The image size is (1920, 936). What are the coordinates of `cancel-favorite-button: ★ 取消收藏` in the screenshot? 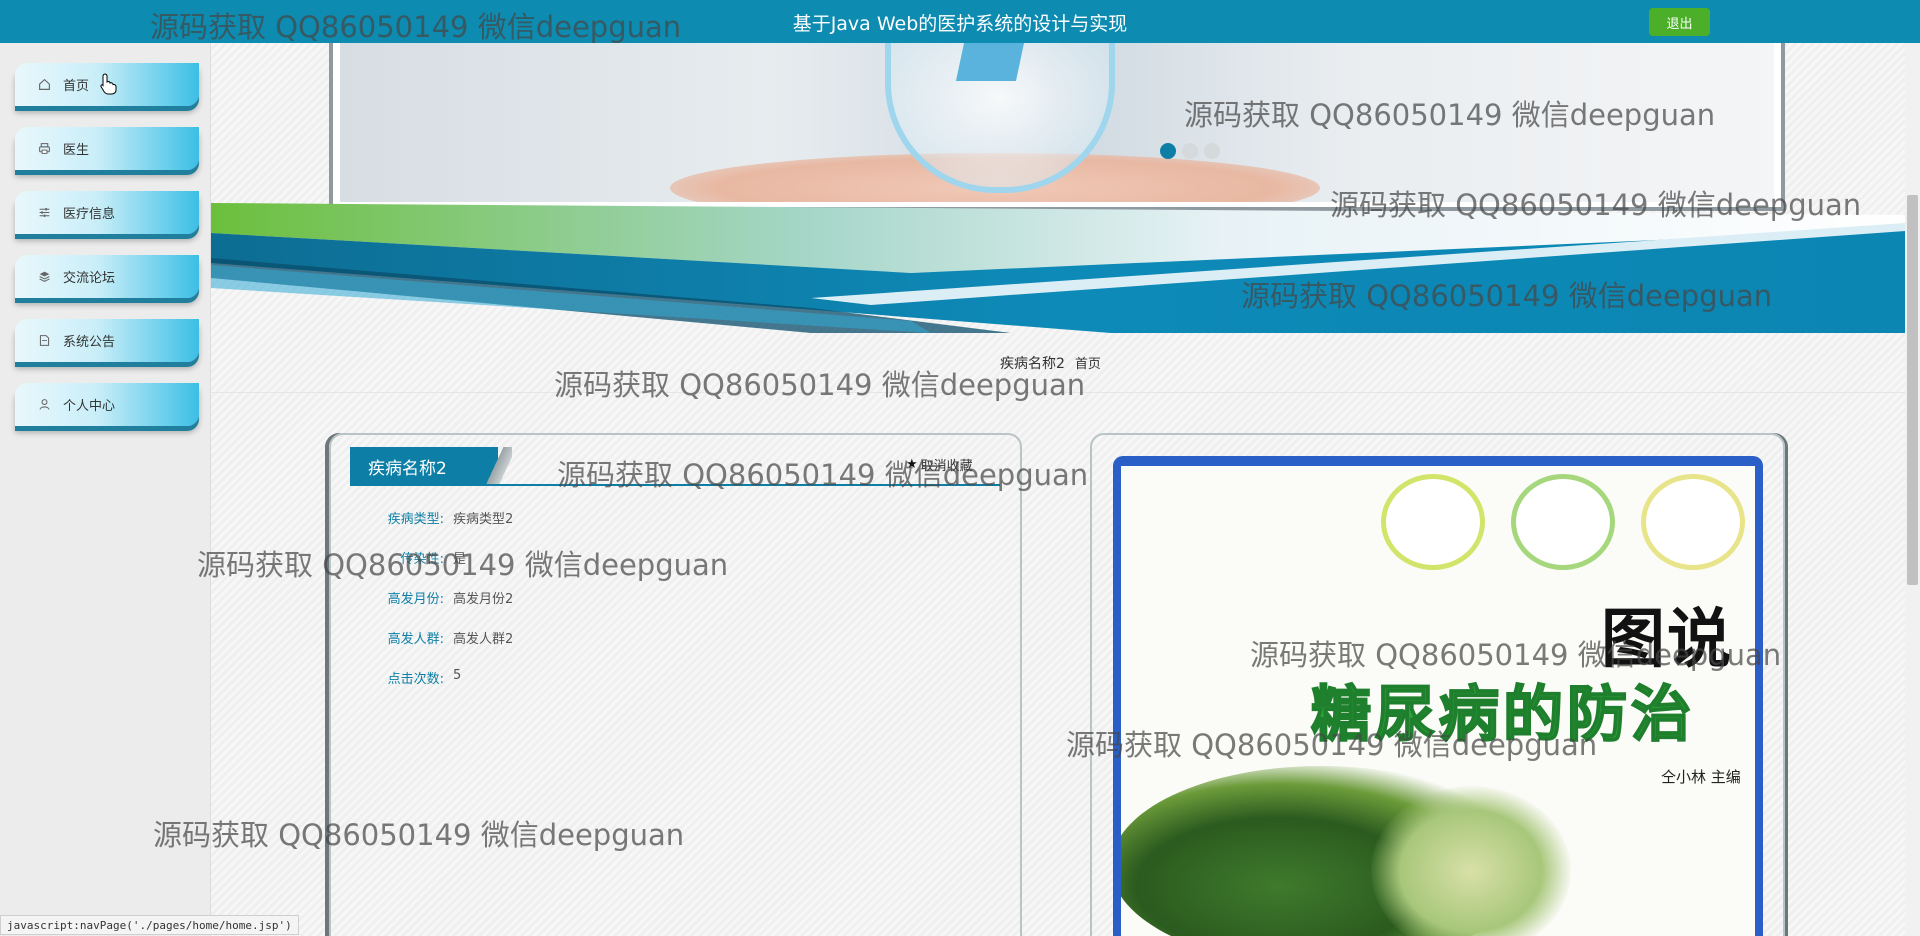 It's located at (939, 464).